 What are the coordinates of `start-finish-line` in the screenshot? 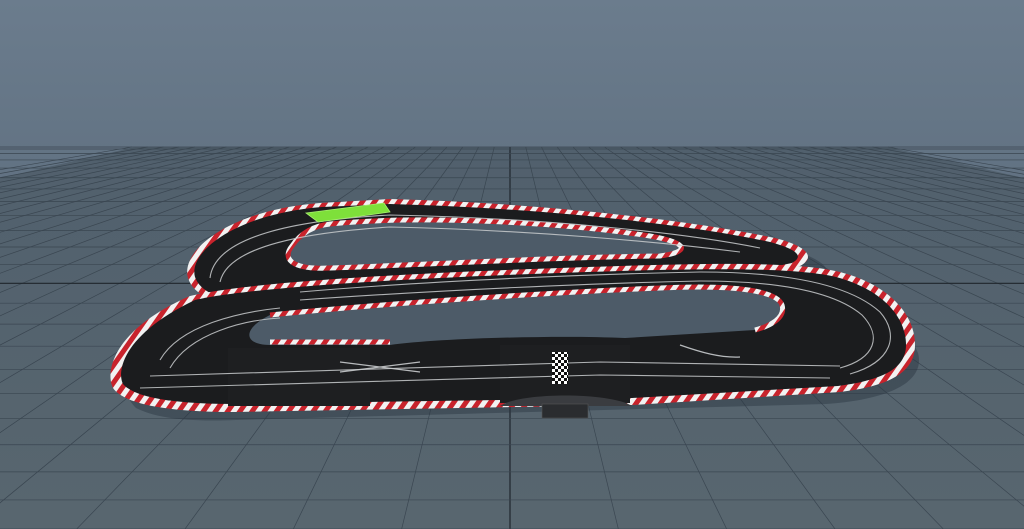 It's located at (560, 368).